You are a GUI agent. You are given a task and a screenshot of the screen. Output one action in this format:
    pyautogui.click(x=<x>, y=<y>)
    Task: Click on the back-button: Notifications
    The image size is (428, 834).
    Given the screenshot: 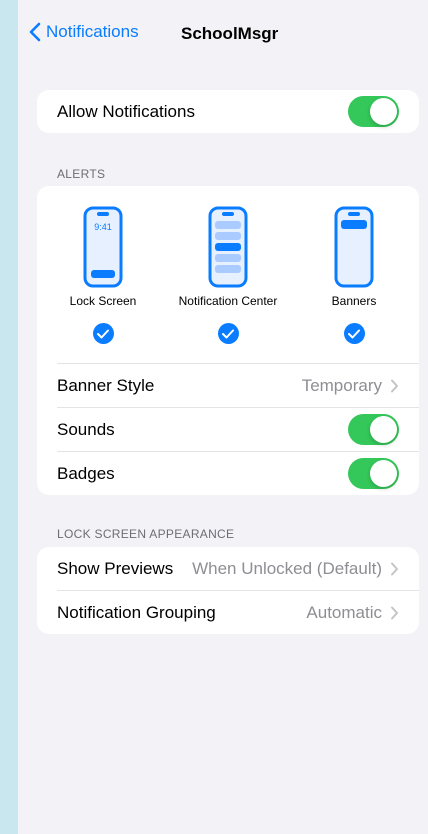 What is the action you would take?
    pyautogui.click(x=83, y=32)
    